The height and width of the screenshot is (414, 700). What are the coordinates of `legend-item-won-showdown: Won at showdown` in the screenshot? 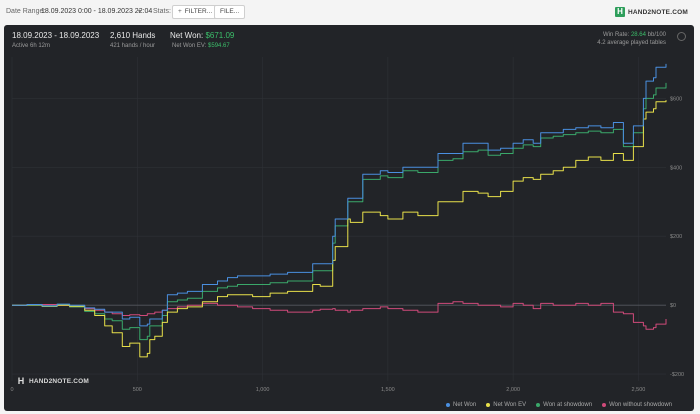 It's located at (564, 405).